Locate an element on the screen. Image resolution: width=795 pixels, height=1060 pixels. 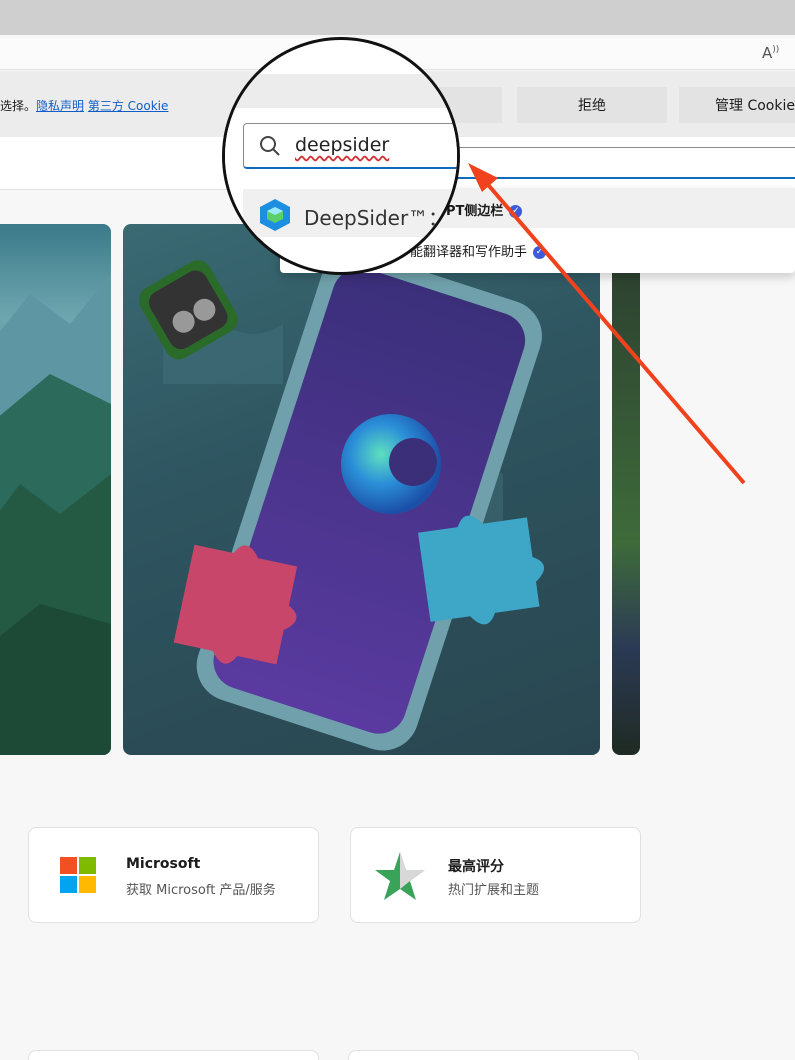
deepsider-logo-icon is located at coordinates (275, 215).